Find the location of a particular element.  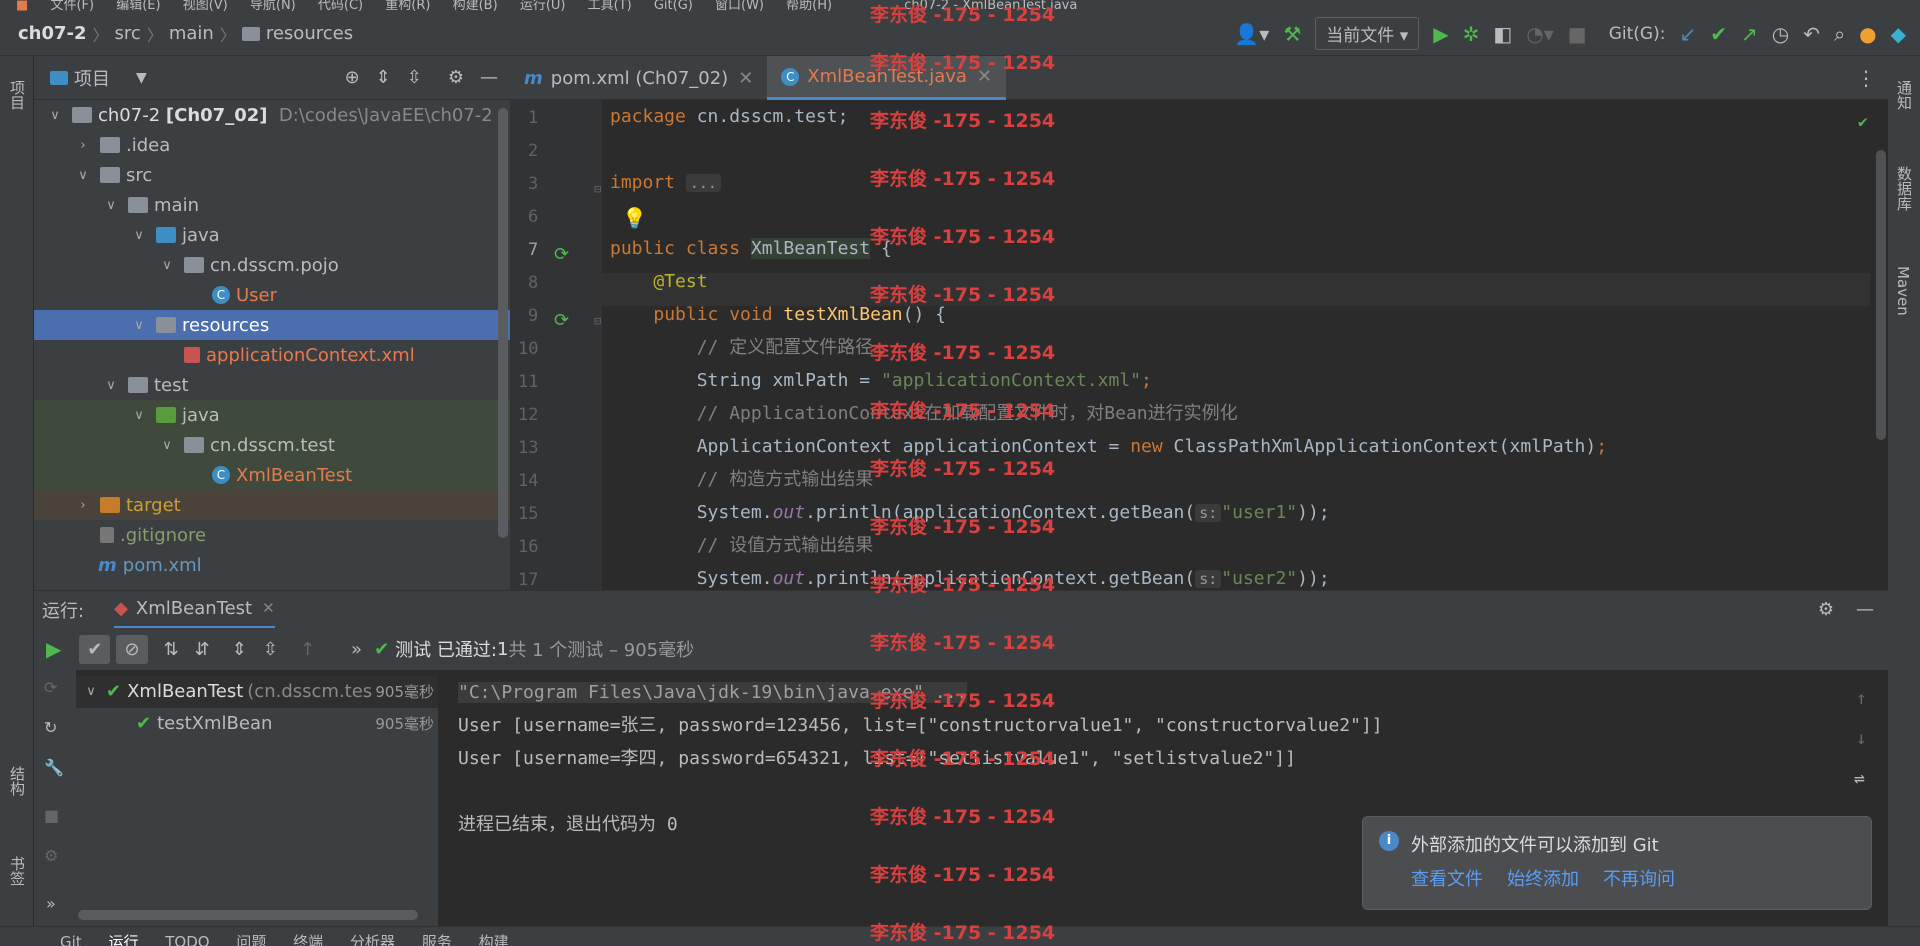

profile-icon: ◔▾ is located at coordinates (1540, 34).